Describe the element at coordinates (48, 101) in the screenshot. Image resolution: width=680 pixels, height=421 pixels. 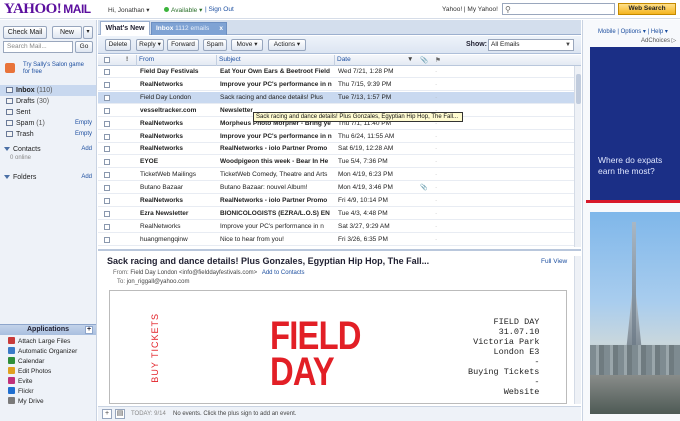
I see `folder-drafts: Drafts (30)` at that location.